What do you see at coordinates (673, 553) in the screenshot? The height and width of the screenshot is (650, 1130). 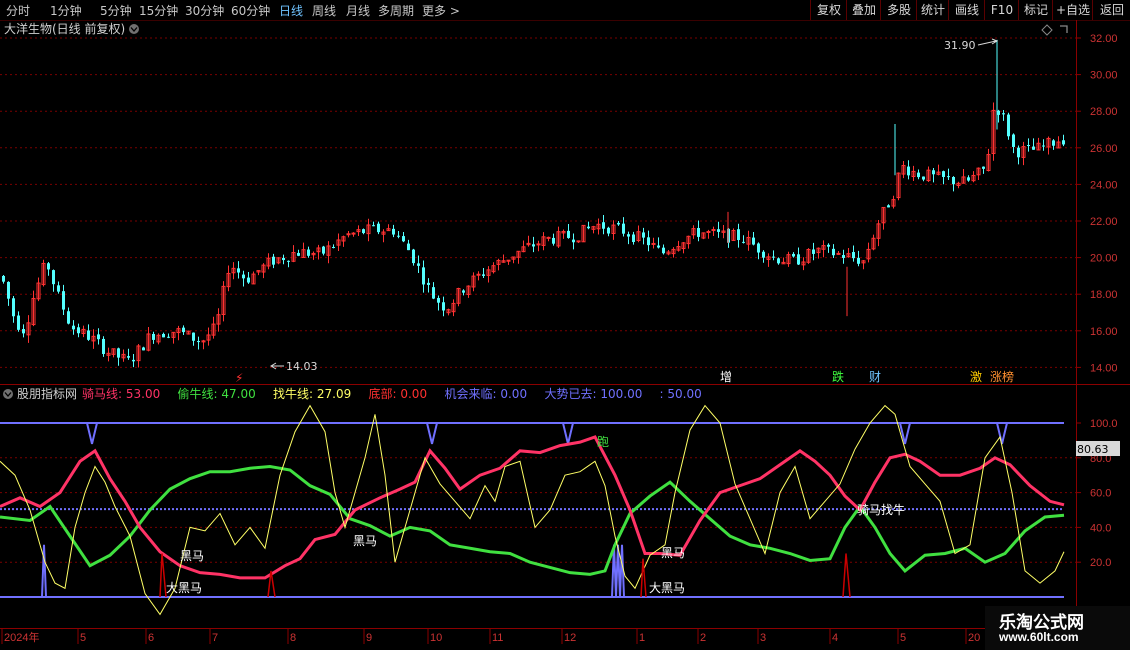 I see `annotation-black-horse-3: 黑马` at bounding box center [673, 553].